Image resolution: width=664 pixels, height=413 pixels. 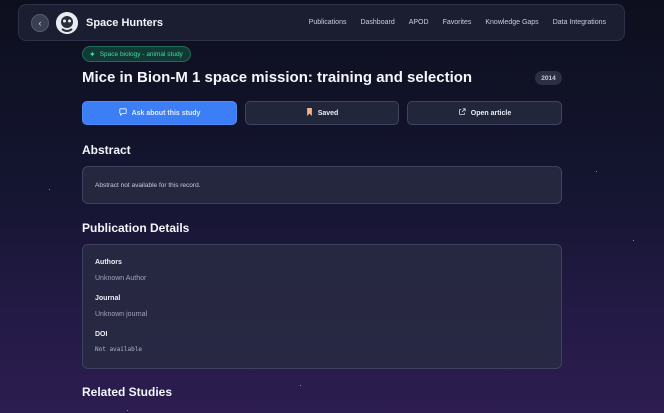 What do you see at coordinates (511, 22) in the screenshot?
I see `nav-link-knowledge-gaps: Knowledge Gaps` at bounding box center [511, 22].